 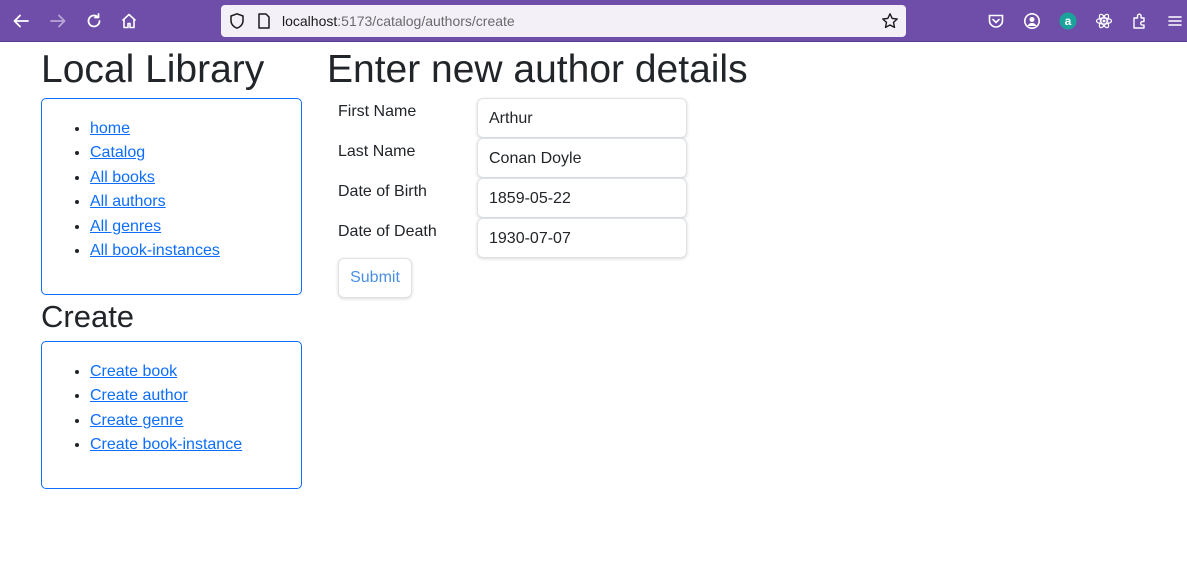 I want to click on date-of-death-label: Date of Death, so click(x=387, y=231).